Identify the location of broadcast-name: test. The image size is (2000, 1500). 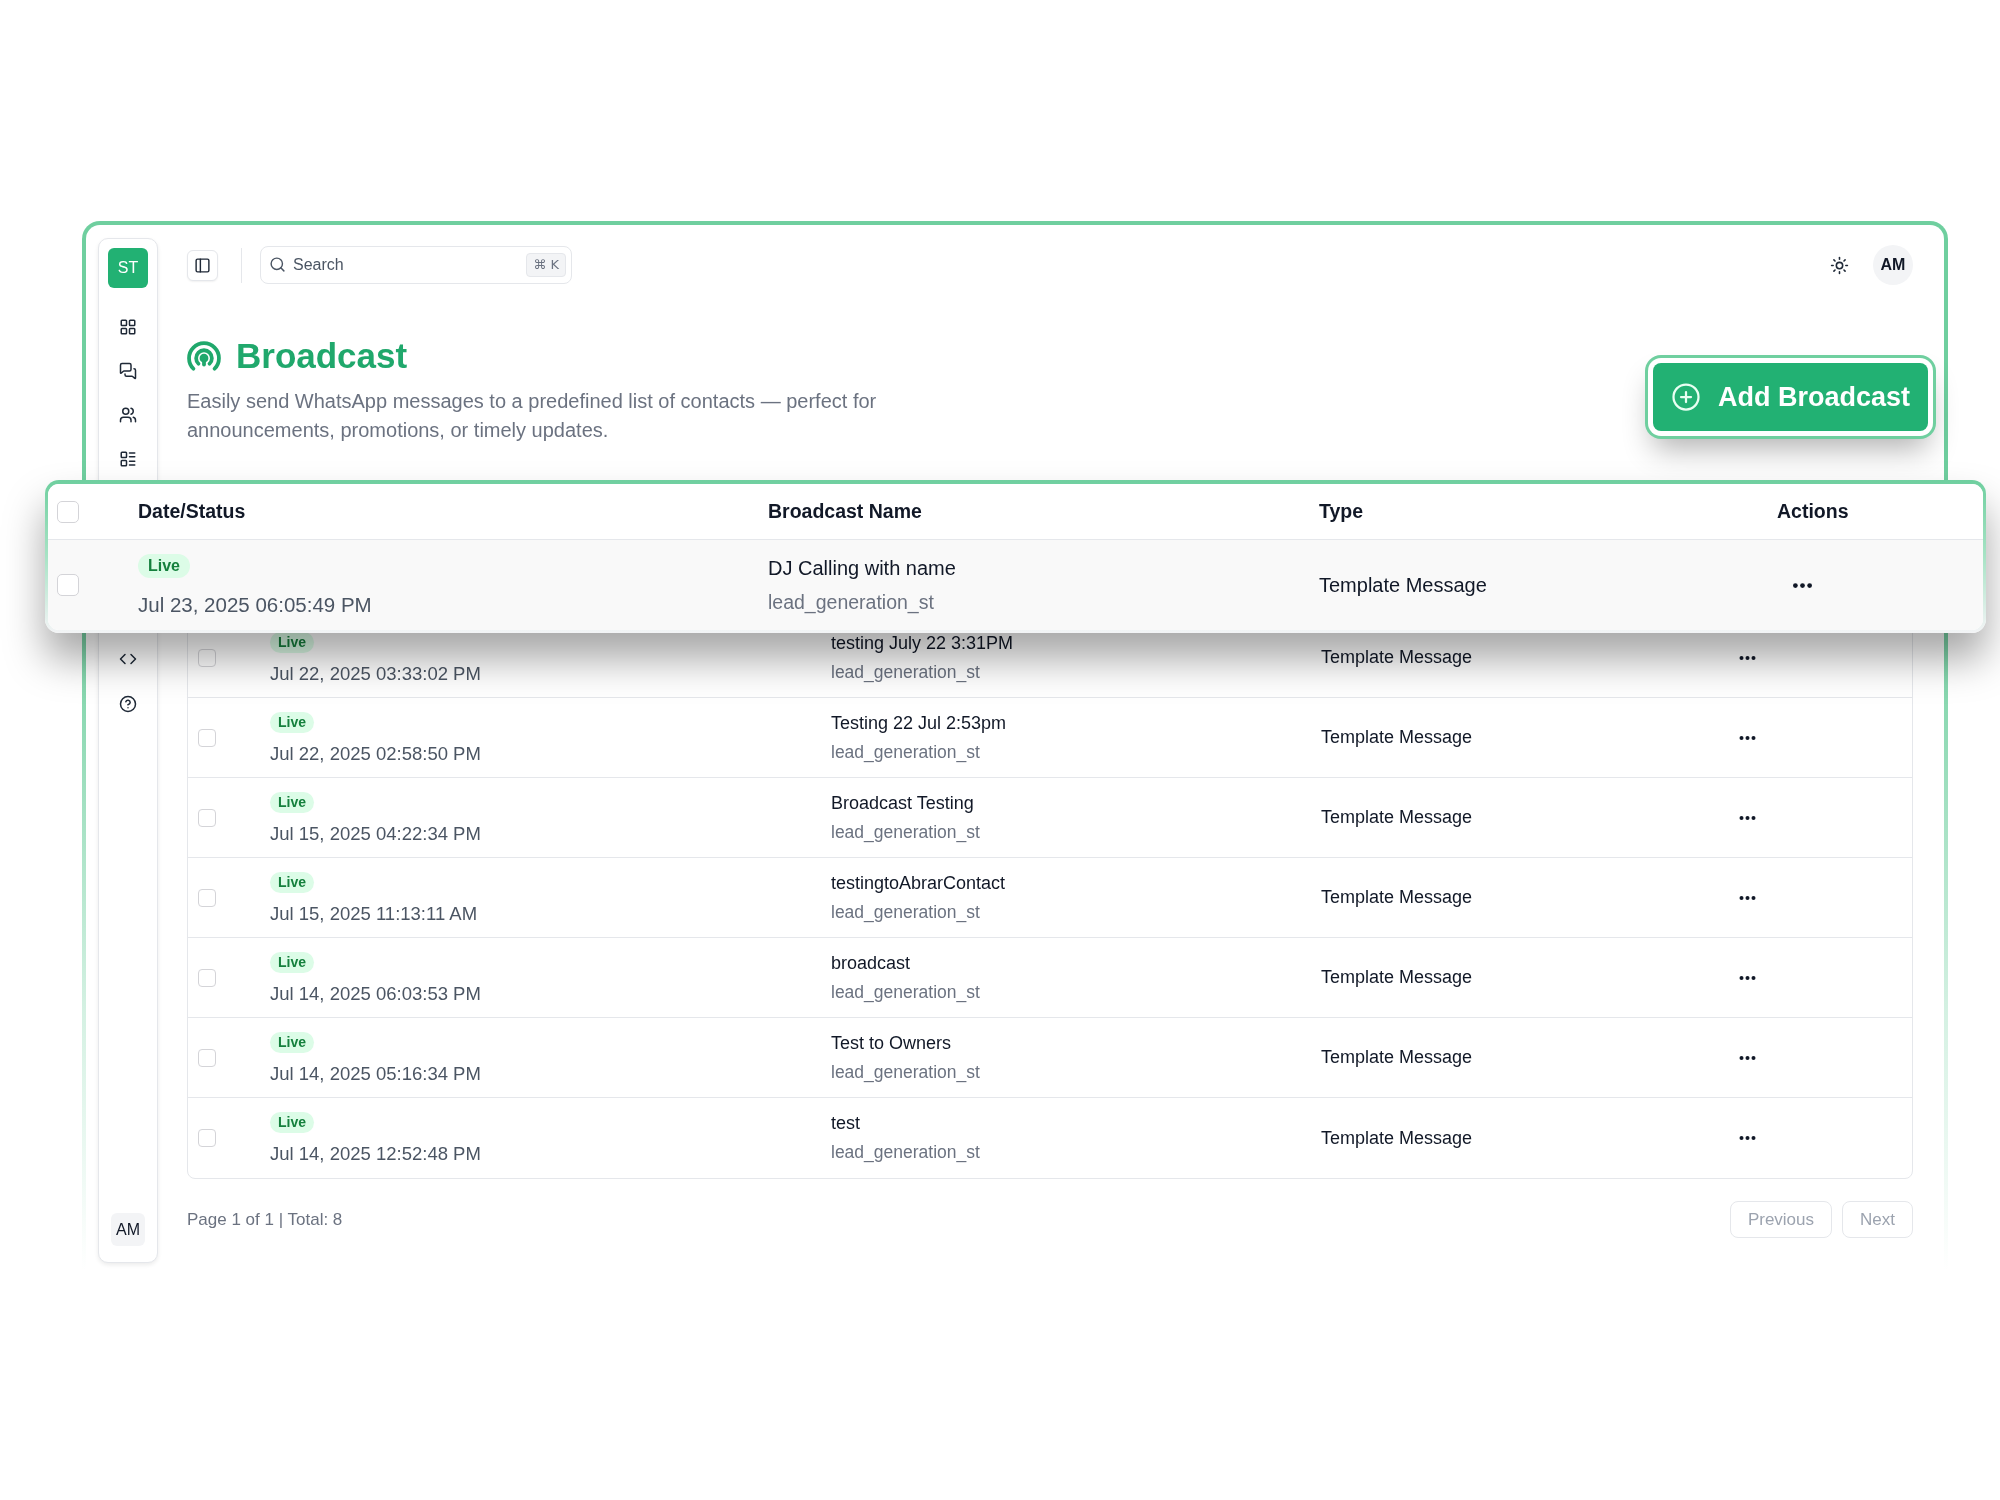
(845, 1123).